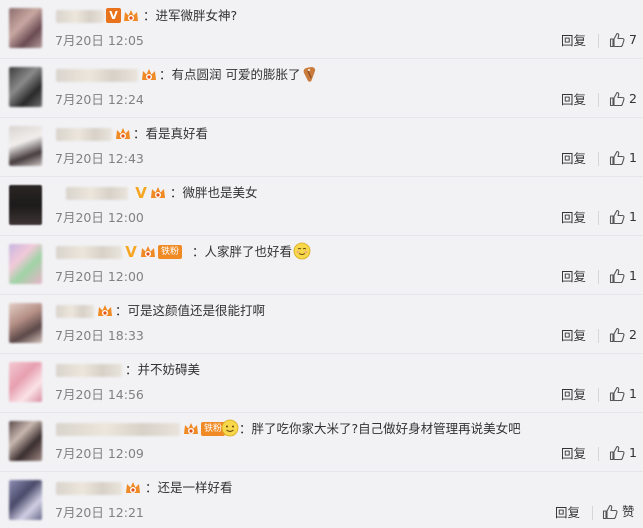  I want to click on comment-time: 7月20日 14:56, so click(99, 394).